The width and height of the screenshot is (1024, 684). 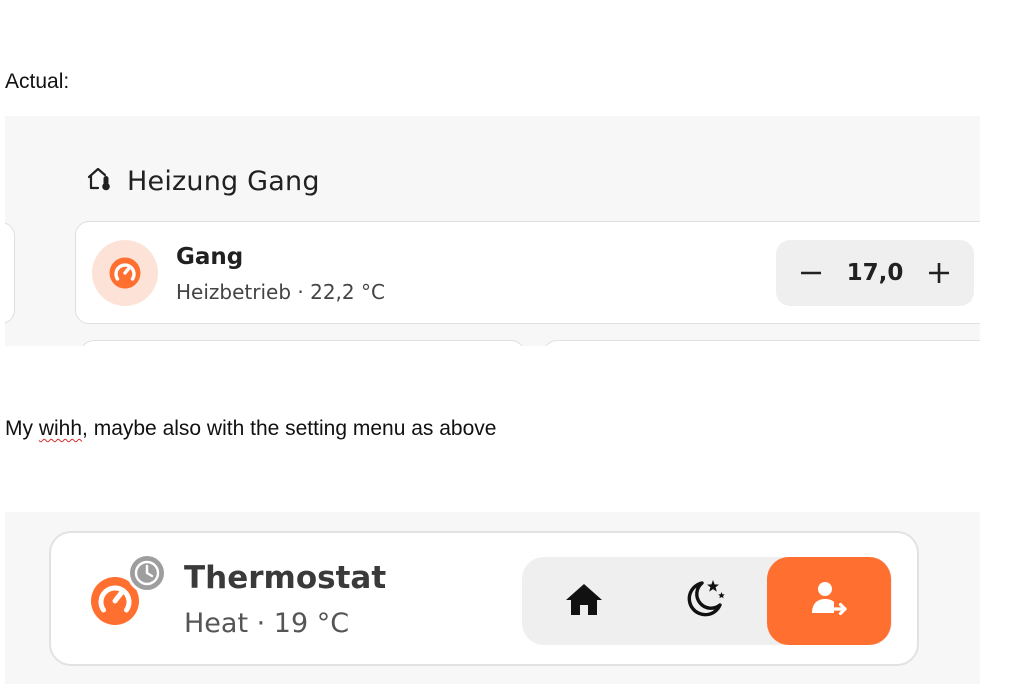 What do you see at coordinates (125, 273) in the screenshot?
I see `thermostat-icon` at bounding box center [125, 273].